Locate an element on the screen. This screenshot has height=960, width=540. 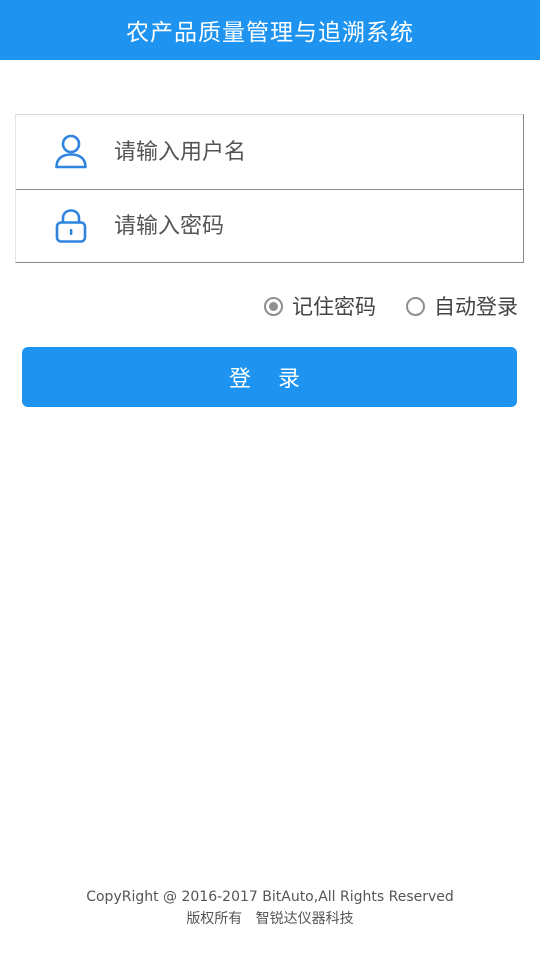
remember-password-label: 记住密码 is located at coordinates (334, 307).